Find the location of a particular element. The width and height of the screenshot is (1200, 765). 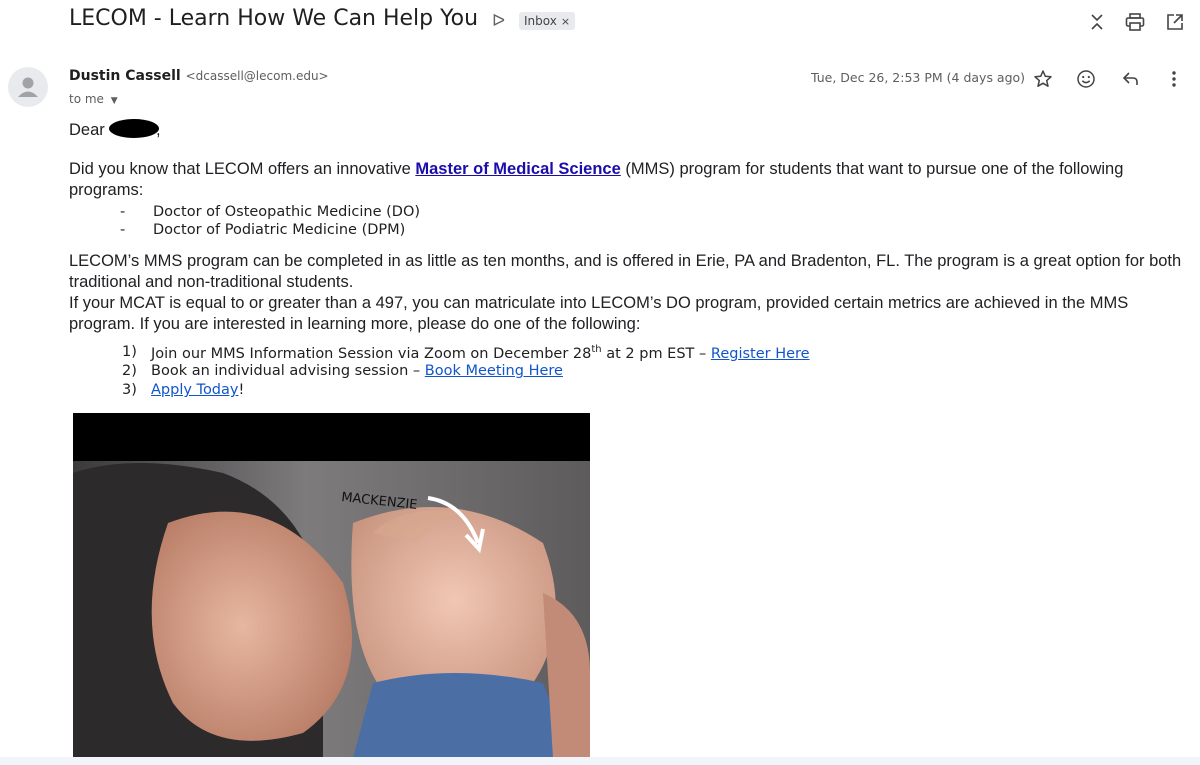

popout-svg is located at coordinates (1175, 22).